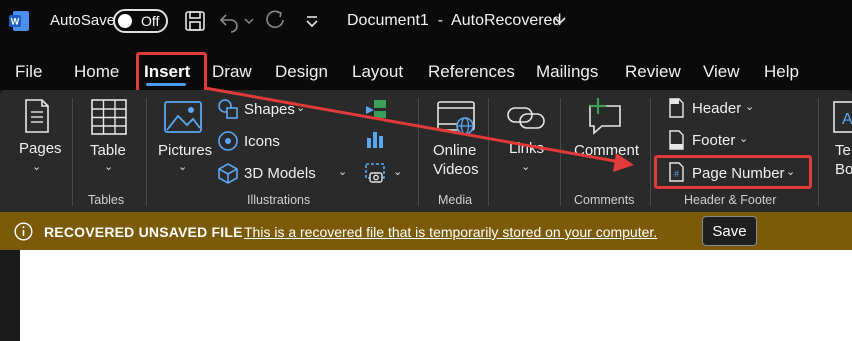 This screenshot has height=341, width=852. I want to click on chart-icon, so click(375, 139).